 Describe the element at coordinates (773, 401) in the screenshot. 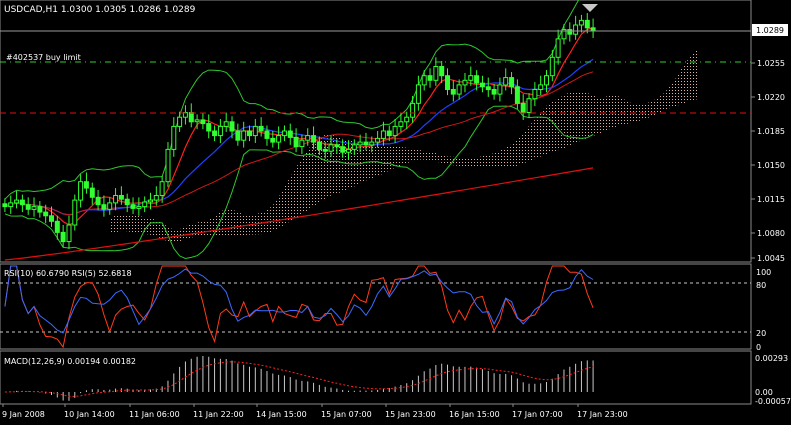

I see `macd-tick-label: -0.00057` at that location.